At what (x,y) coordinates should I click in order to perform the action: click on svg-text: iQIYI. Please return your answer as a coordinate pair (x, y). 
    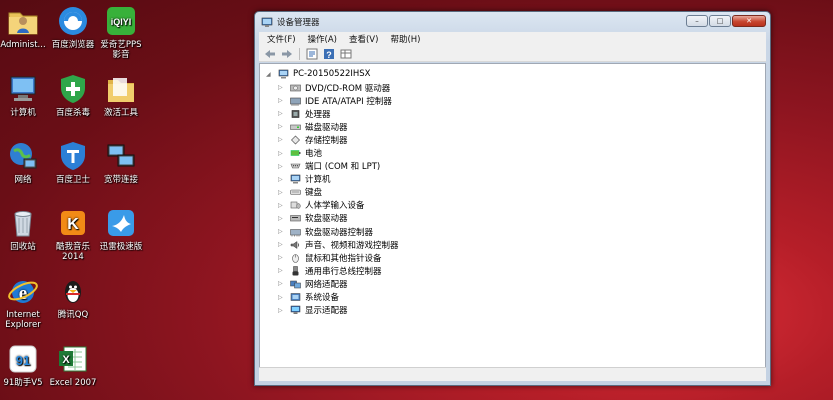
    Looking at the image, I should click on (121, 22).